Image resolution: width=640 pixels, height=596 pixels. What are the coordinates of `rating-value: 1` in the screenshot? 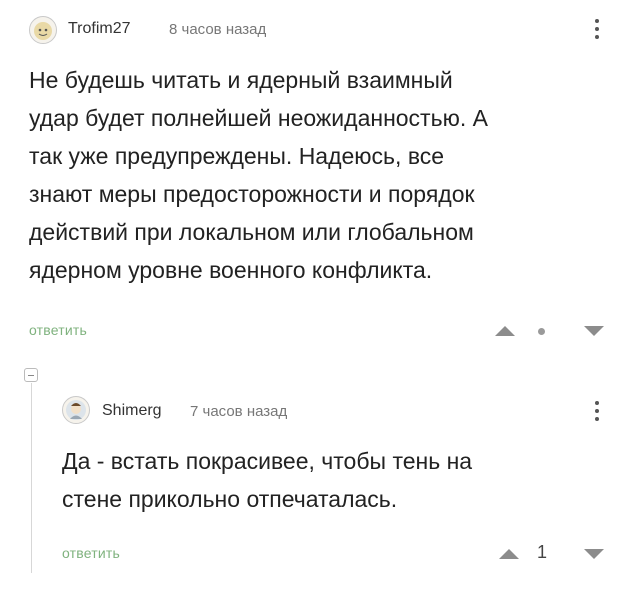 It's located at (542, 552).